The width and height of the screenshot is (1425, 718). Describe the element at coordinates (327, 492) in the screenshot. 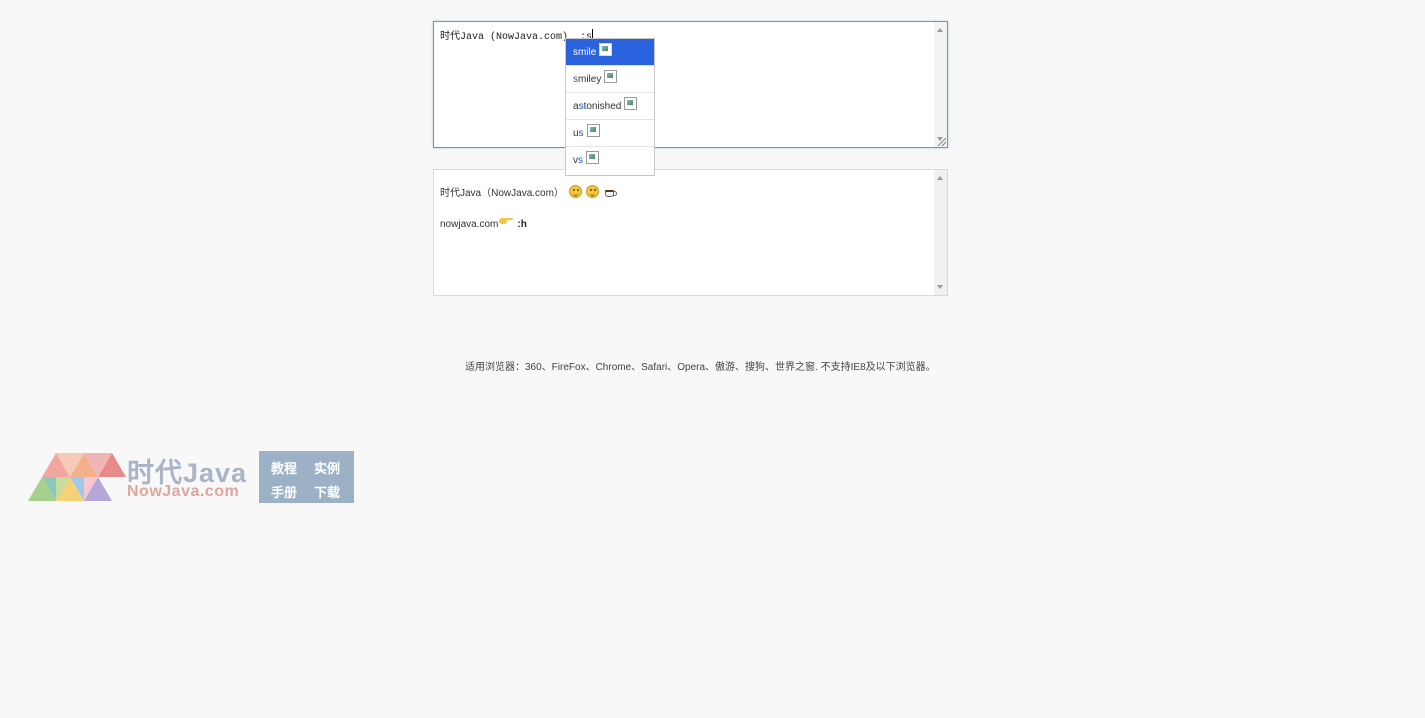

I see `logo-tag-download: 下载` at that location.